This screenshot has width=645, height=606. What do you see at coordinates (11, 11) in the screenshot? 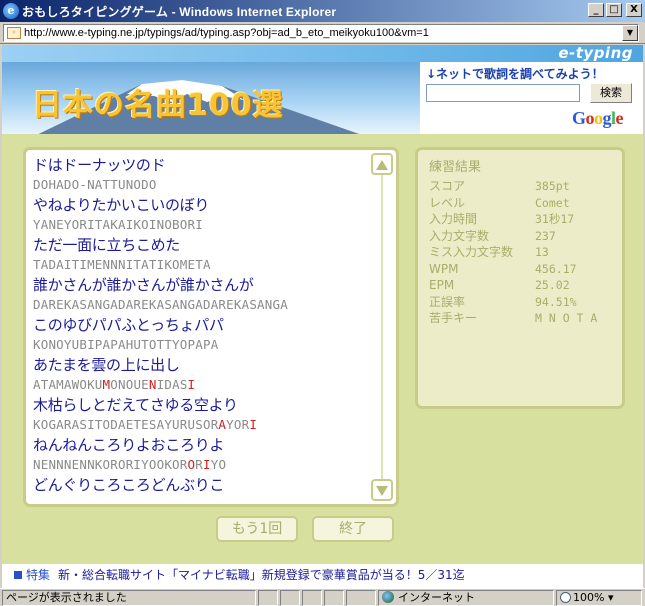
I see `ie-logo-icon: e` at bounding box center [11, 11].